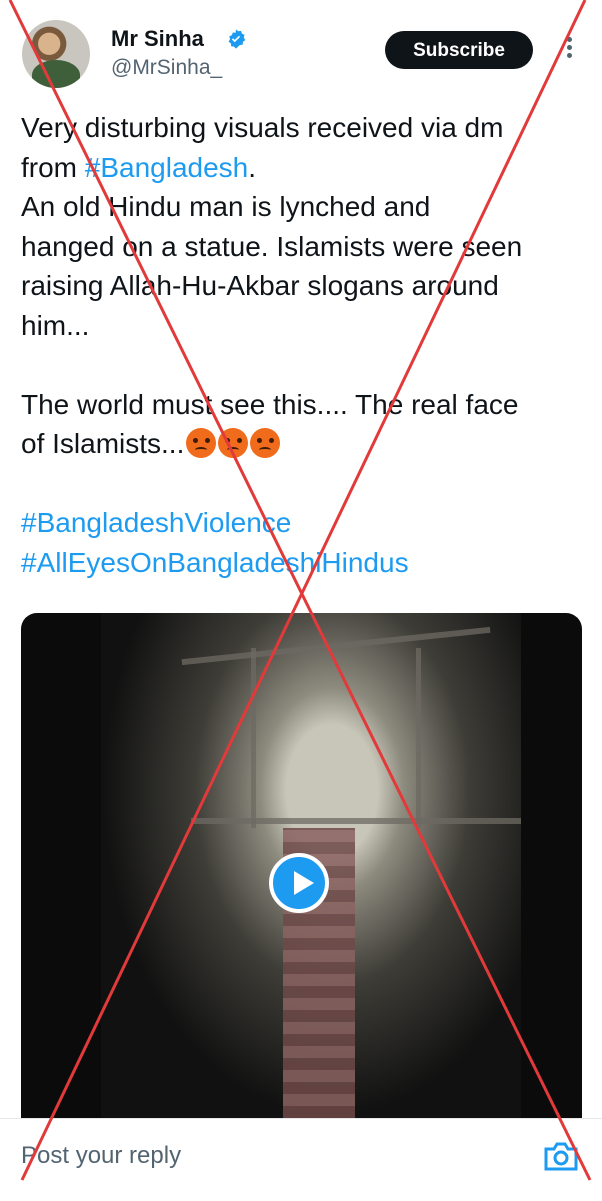  What do you see at coordinates (53, 167) in the screenshot?
I see `tweet-text-fragment: from` at bounding box center [53, 167].